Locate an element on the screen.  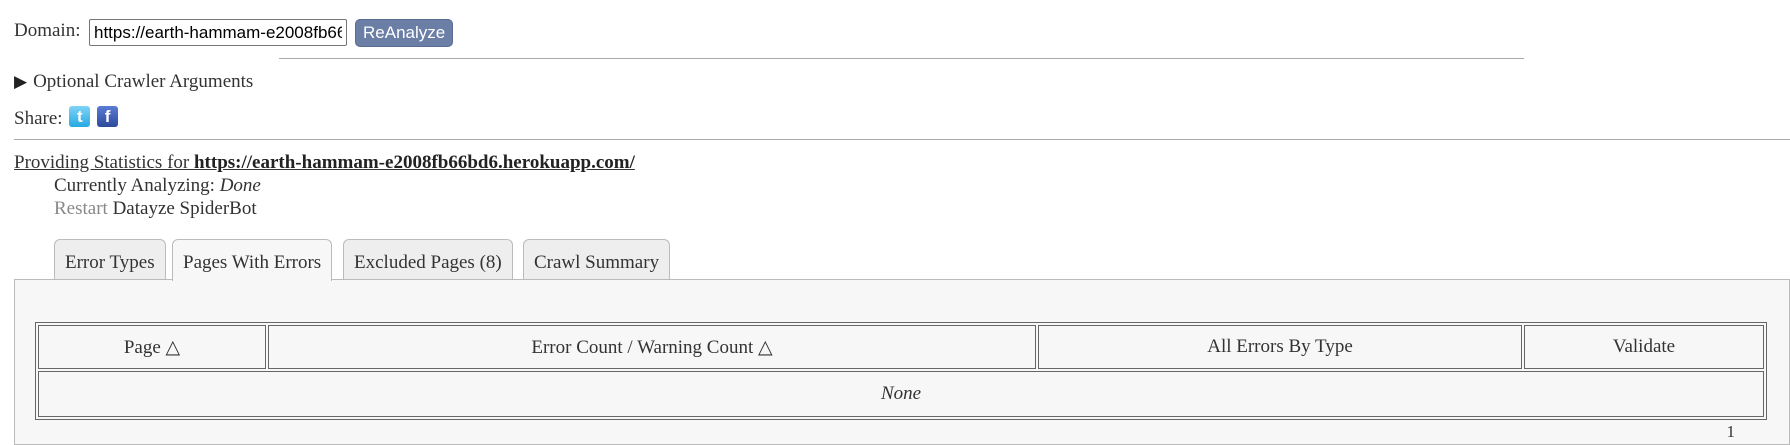
pagination-page: 1 is located at coordinates (1731, 432).